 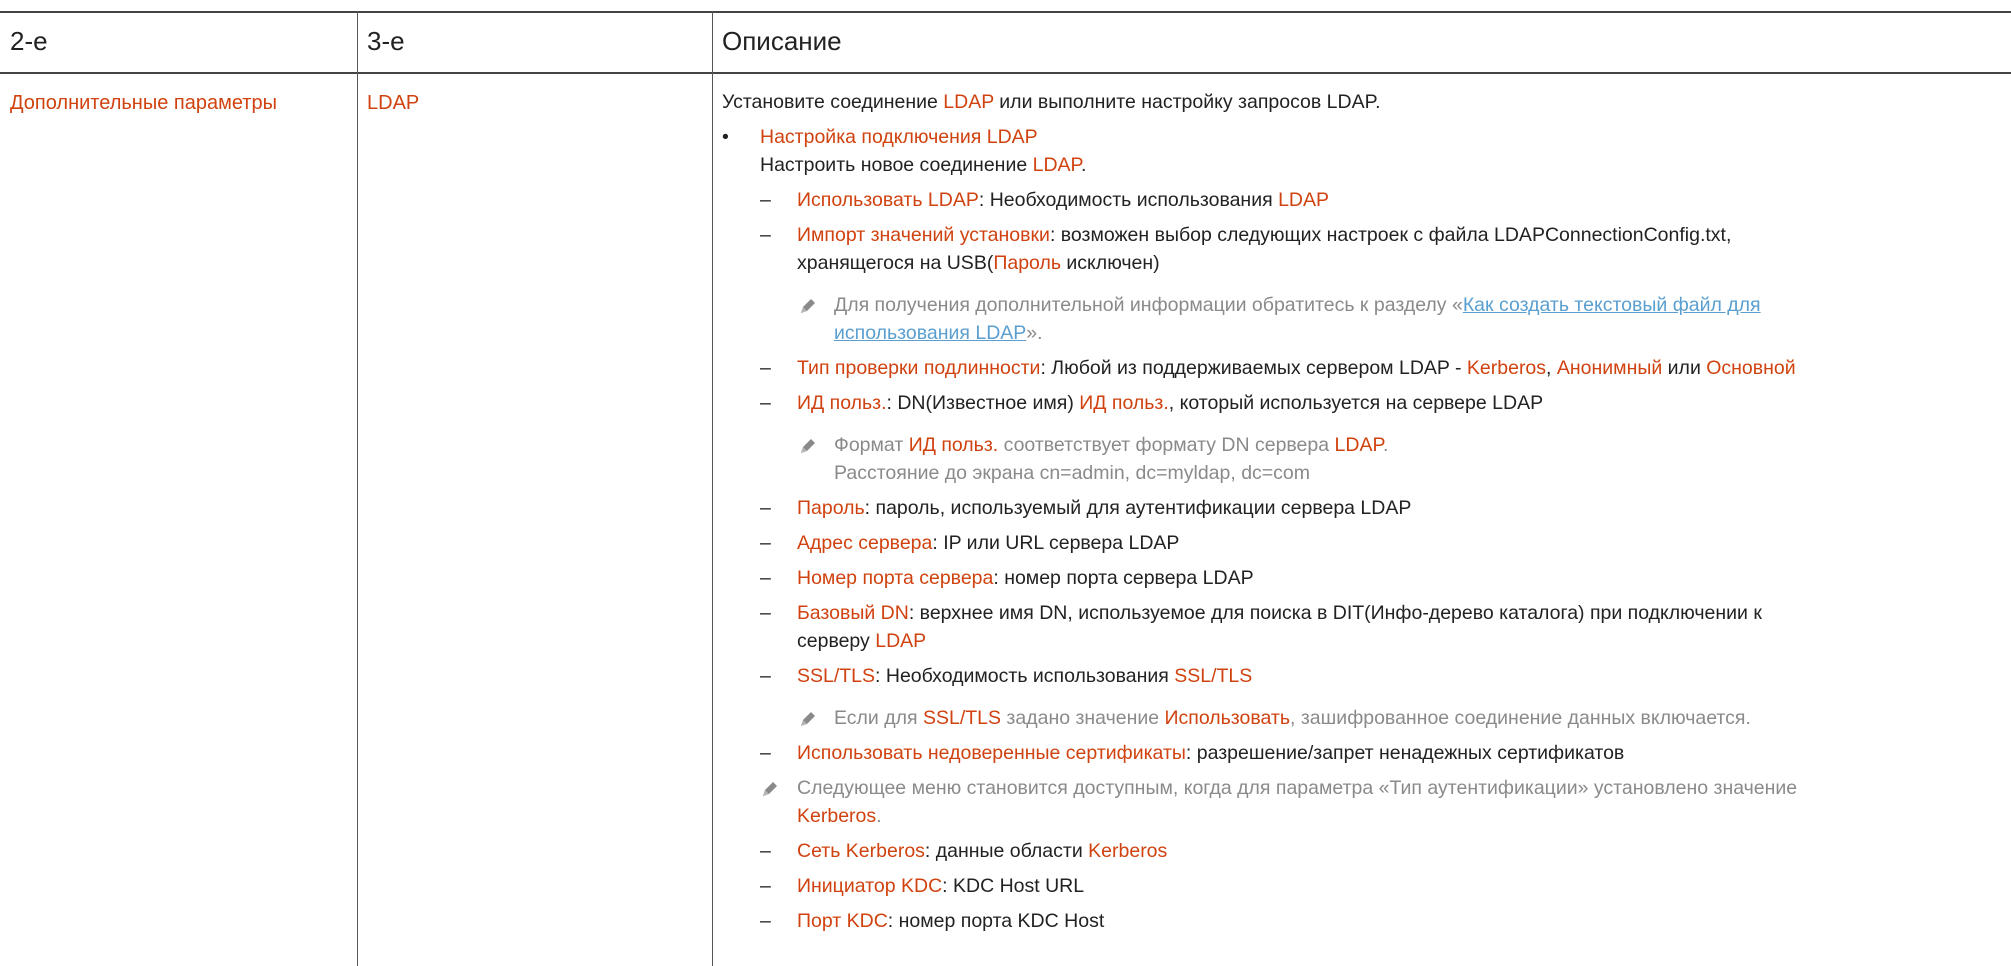 What do you see at coordinates (1362, 886) in the screenshot?
I see `item-kdc-initiator: – Инициатор KDC: KDC Host URL` at bounding box center [1362, 886].